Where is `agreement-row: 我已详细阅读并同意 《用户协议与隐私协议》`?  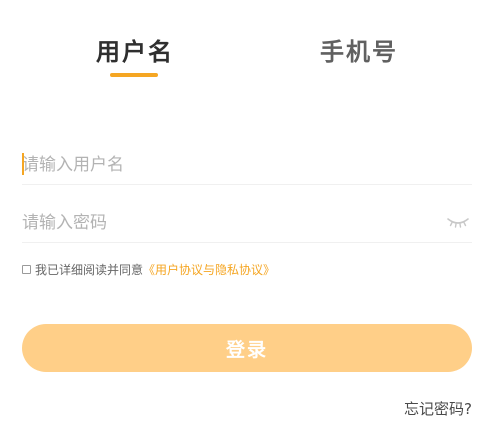
agreement-row: 我已详细阅读并同意 《用户协议与隐私协议》 is located at coordinates (148, 269).